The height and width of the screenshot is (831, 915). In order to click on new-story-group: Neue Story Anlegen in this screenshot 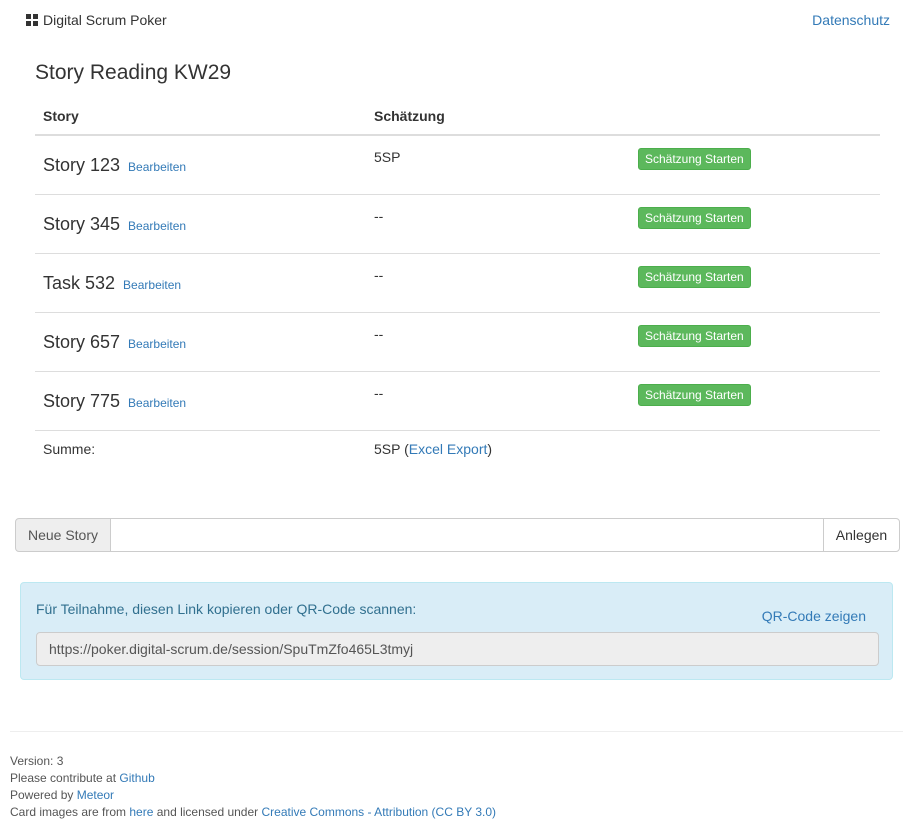, I will do `click(457, 535)`.